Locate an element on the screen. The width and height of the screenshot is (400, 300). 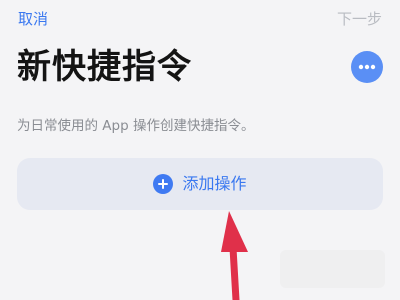
shortcut-description: 为日常使用的 App 操作创建快捷指令。 is located at coordinates (136, 126).